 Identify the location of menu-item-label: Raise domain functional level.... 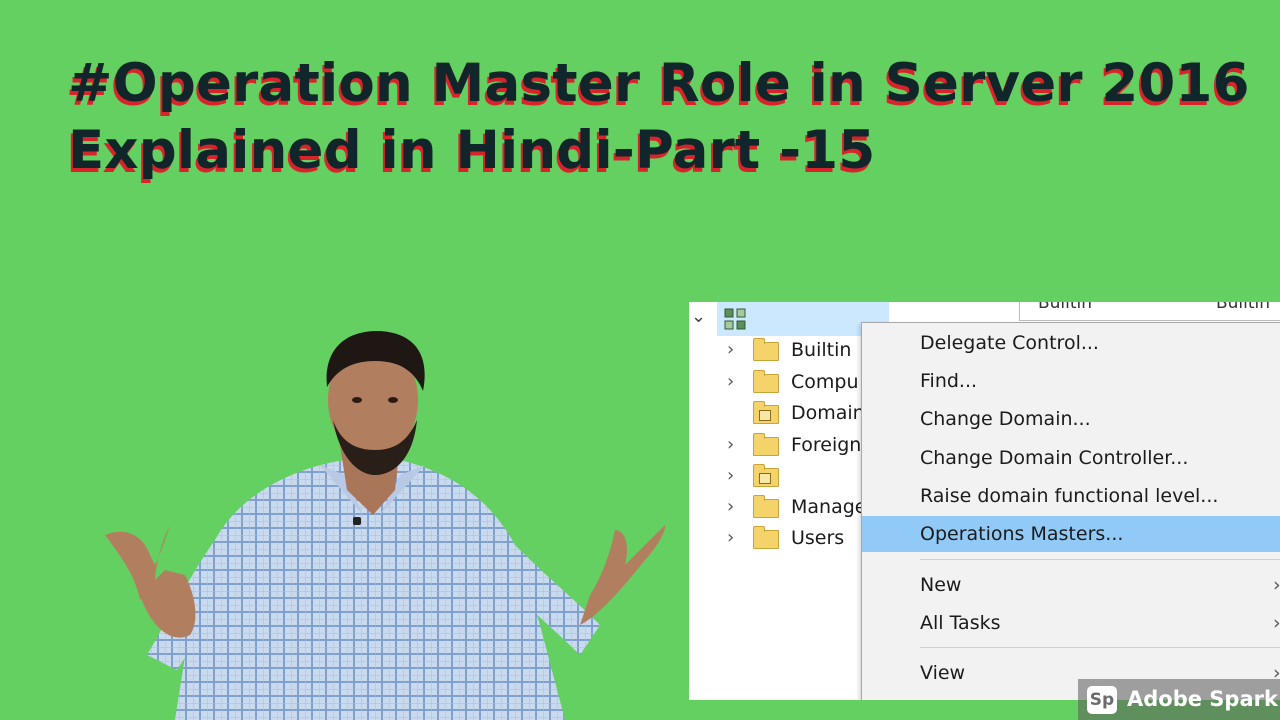
(1069, 496).